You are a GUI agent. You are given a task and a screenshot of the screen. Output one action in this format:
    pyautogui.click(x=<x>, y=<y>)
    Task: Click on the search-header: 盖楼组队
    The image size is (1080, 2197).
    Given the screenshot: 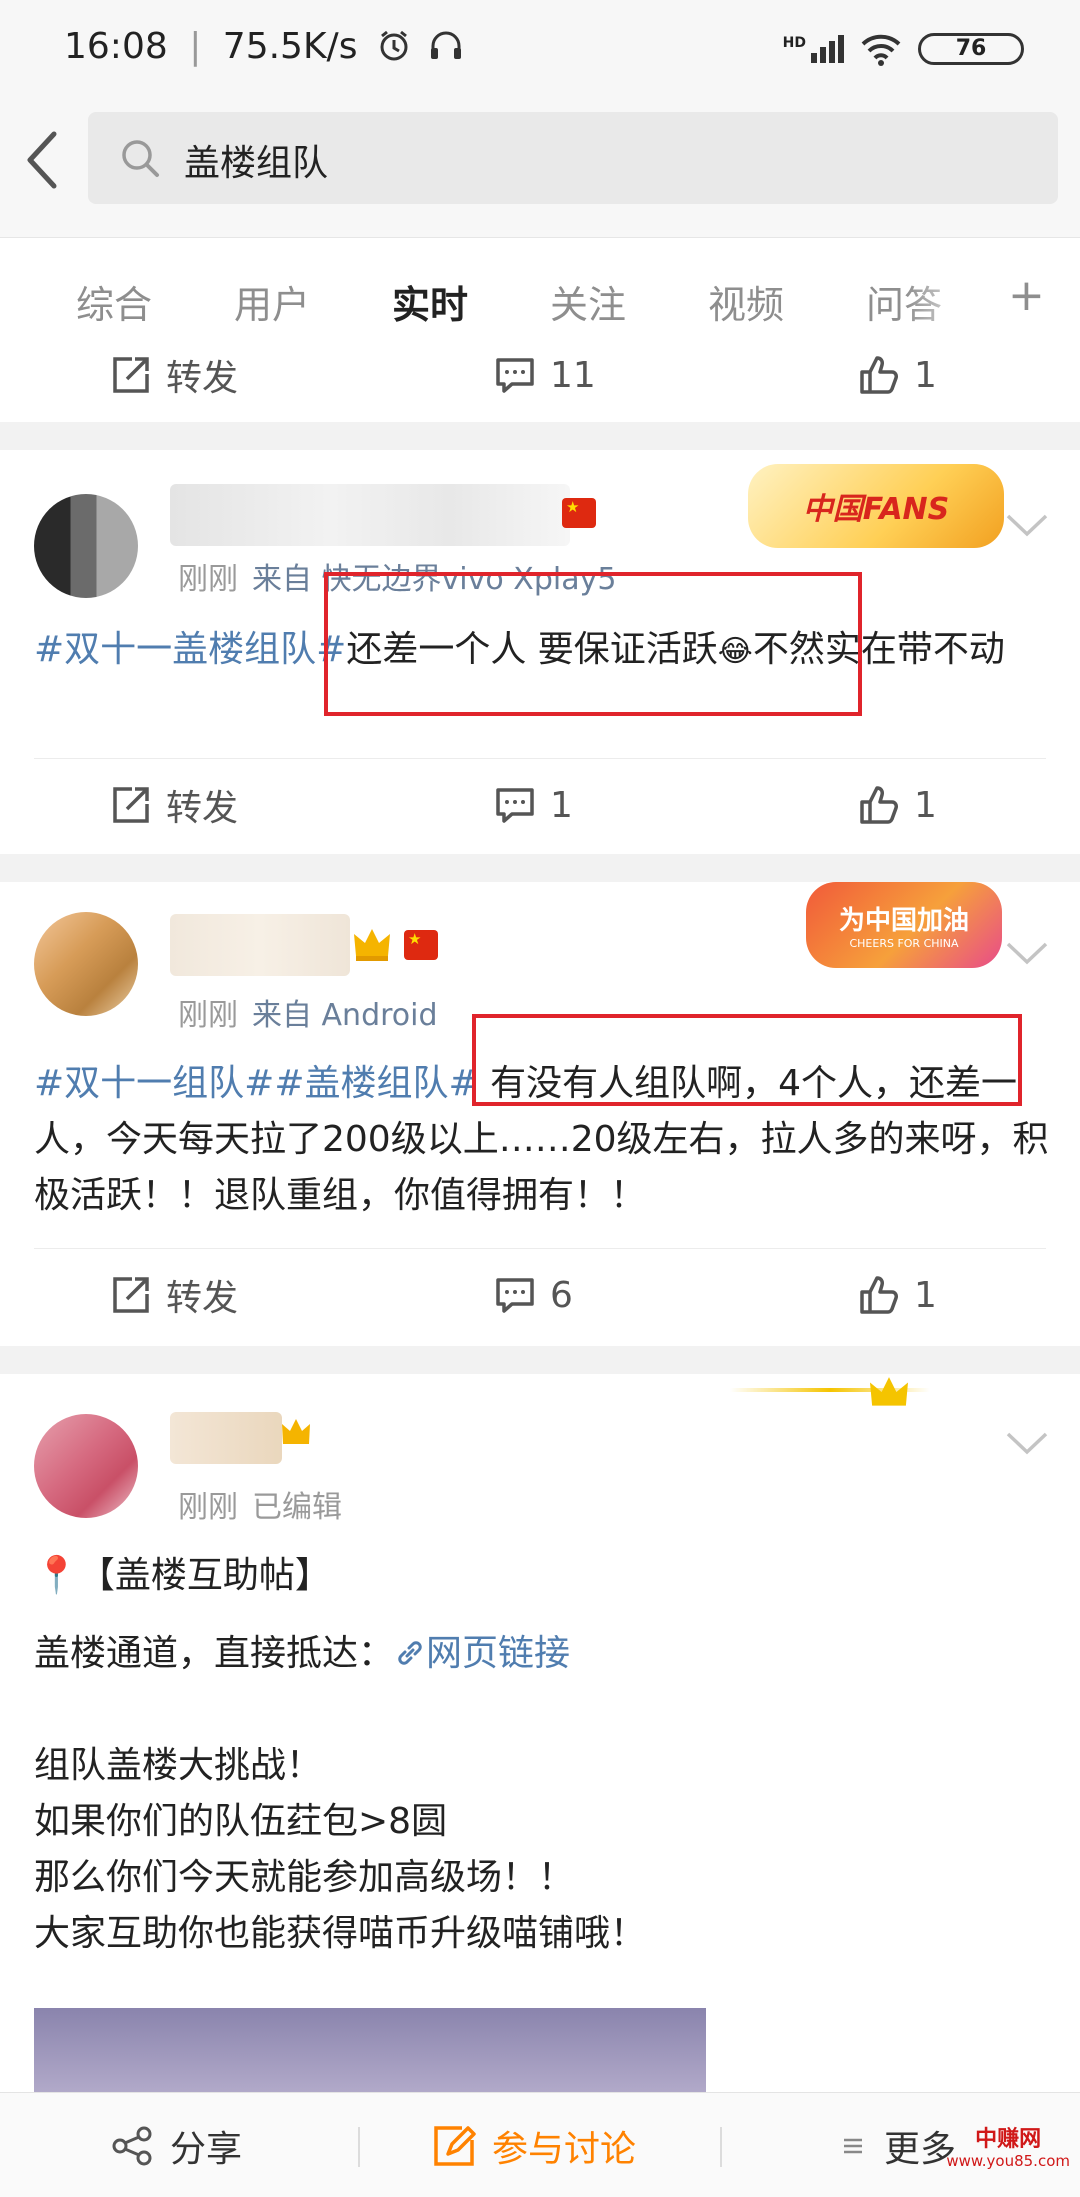 What is the action you would take?
    pyautogui.click(x=540, y=169)
    